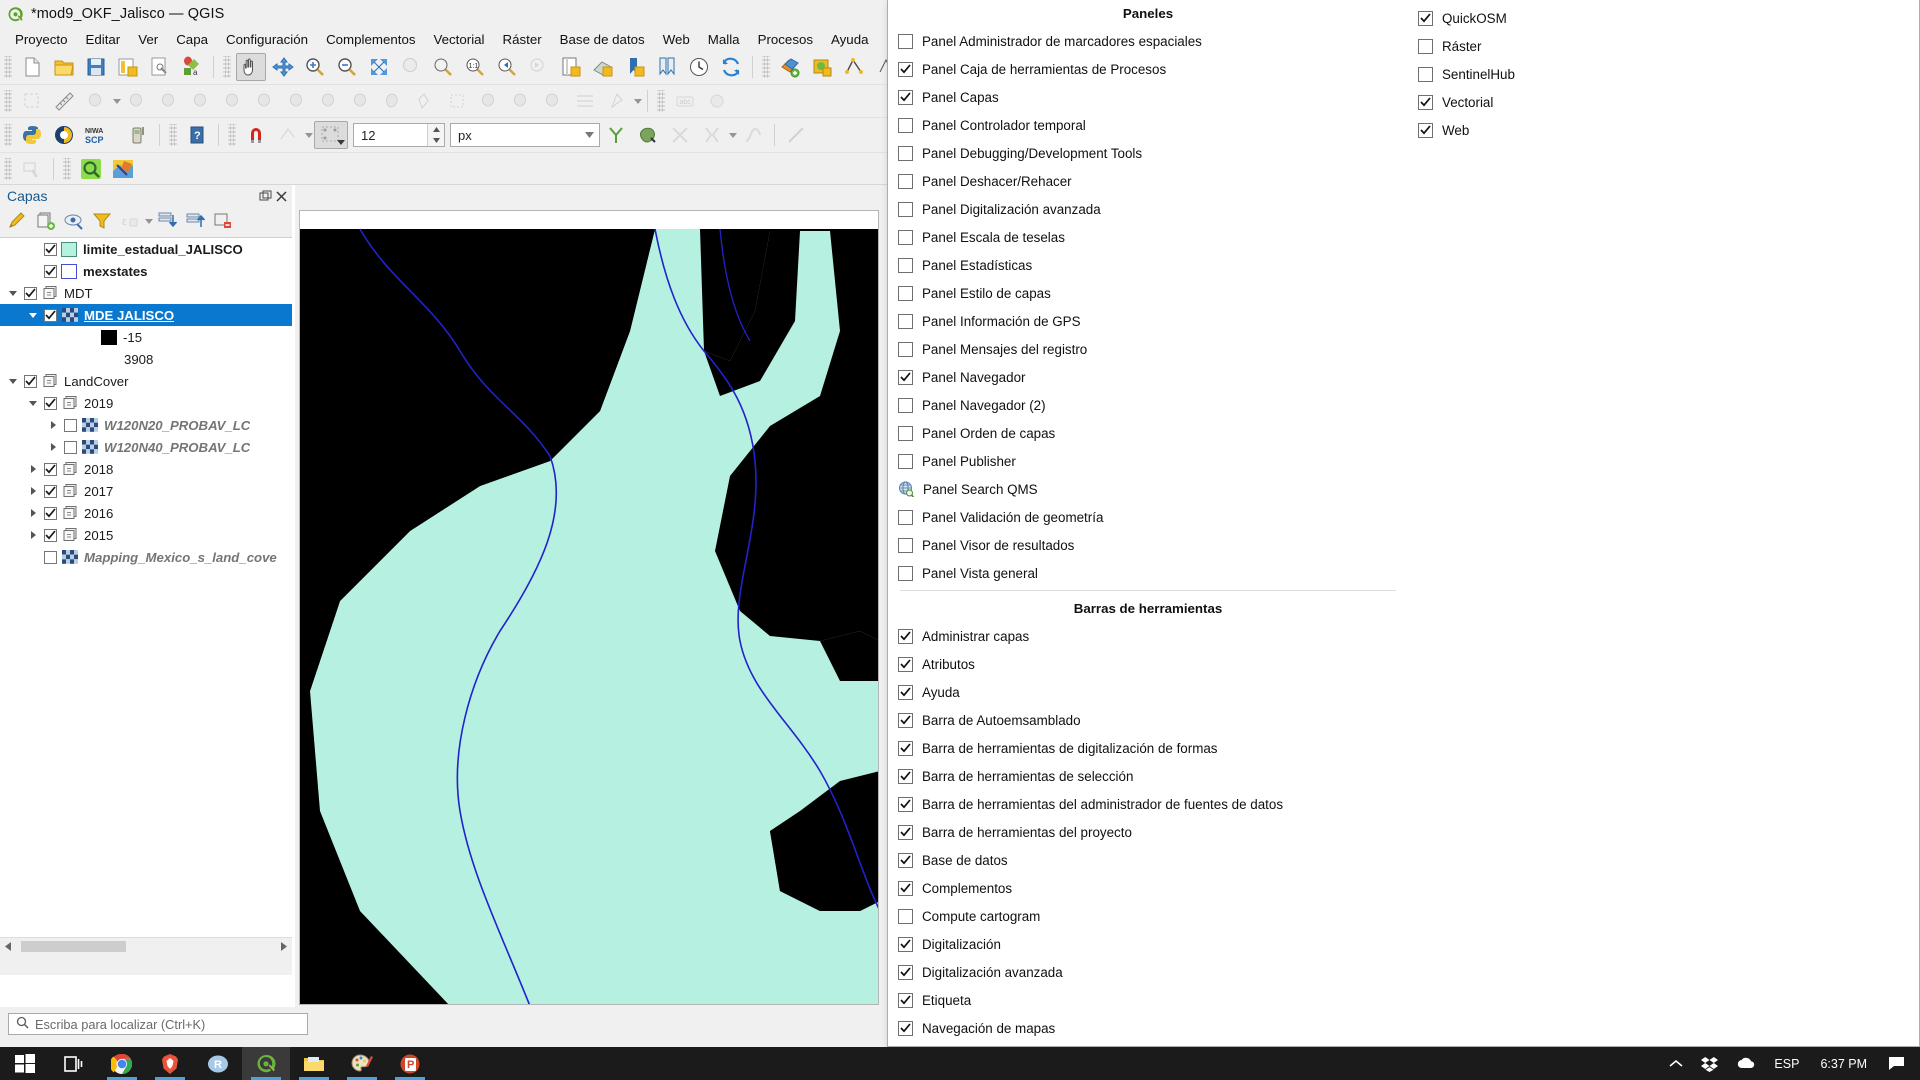 The width and height of the screenshot is (1920, 1080). What do you see at coordinates (457, 101) in the screenshot?
I see `add-ring-button` at bounding box center [457, 101].